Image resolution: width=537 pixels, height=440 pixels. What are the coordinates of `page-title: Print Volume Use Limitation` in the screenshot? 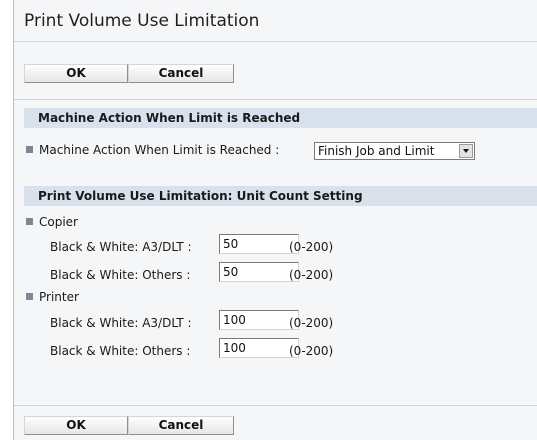 It's located at (142, 21).